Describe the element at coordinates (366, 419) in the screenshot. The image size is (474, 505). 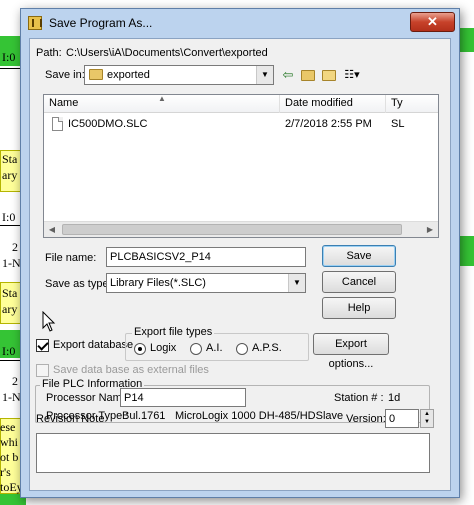
I see `version-label: Version:` at that location.